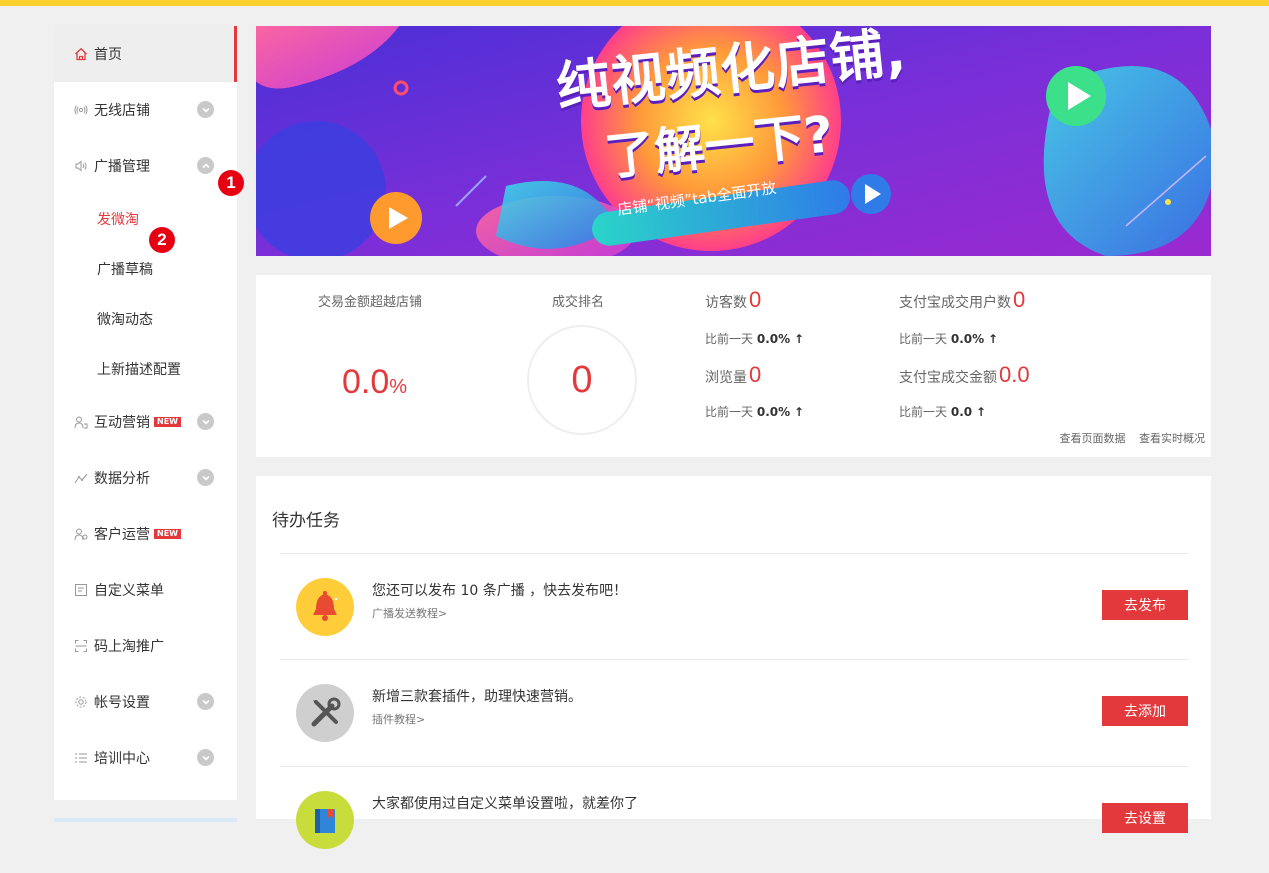  I want to click on qrcode-icon, so click(81, 646).